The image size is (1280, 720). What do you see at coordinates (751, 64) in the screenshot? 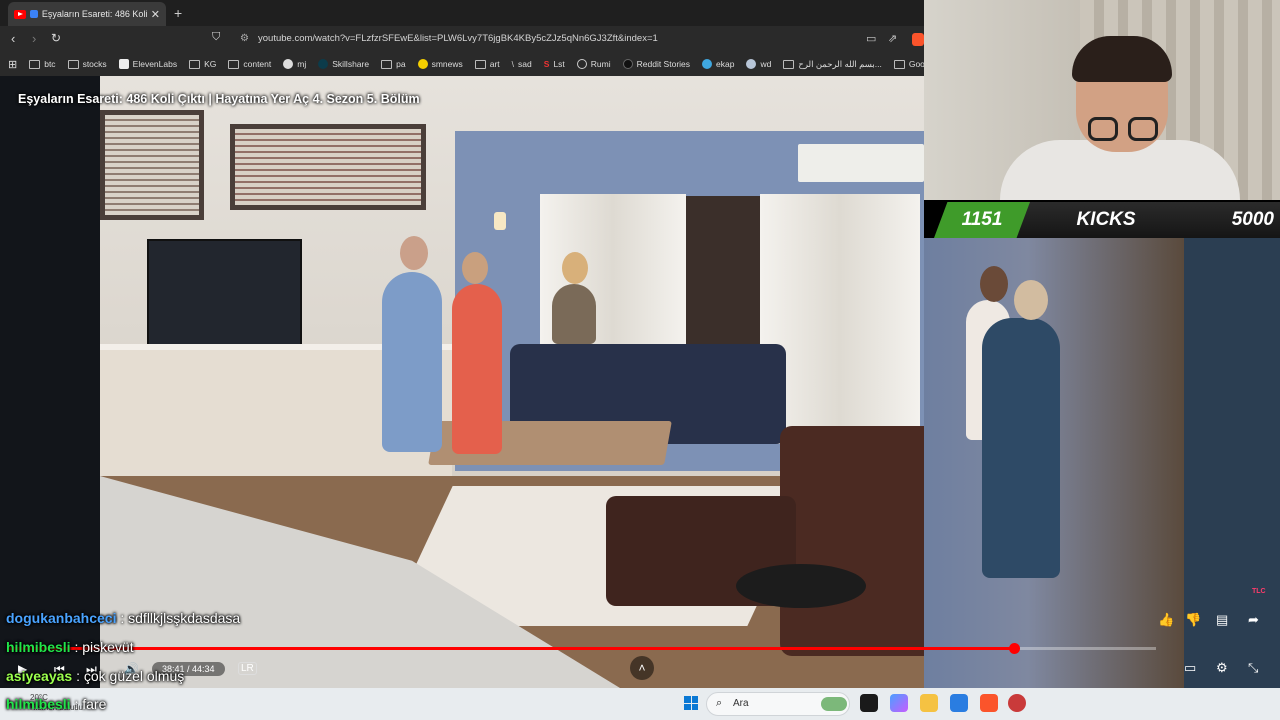
I see `wd-icon` at bounding box center [751, 64].